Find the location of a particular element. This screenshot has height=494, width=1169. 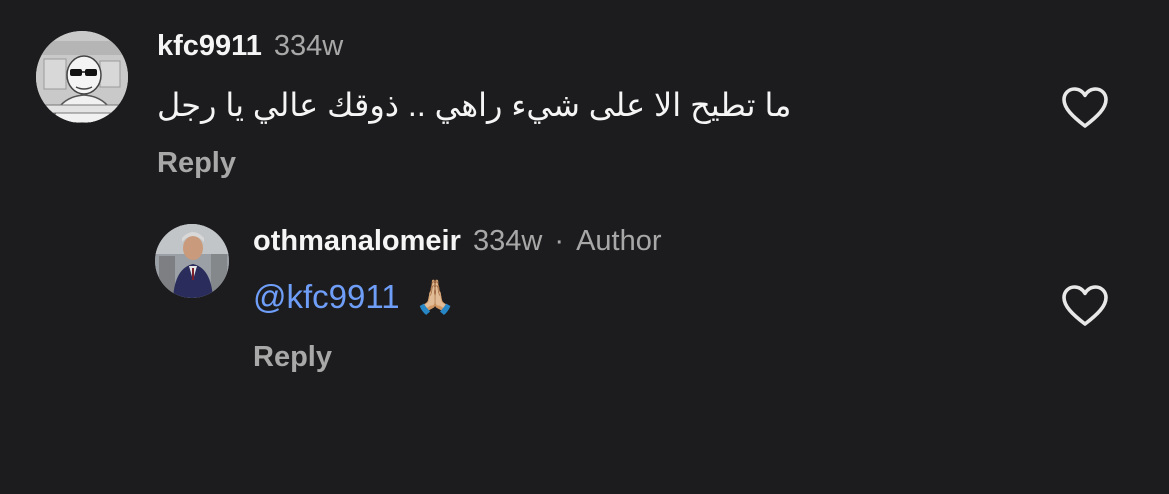

avatar-othmanalomeir is located at coordinates (192, 261).